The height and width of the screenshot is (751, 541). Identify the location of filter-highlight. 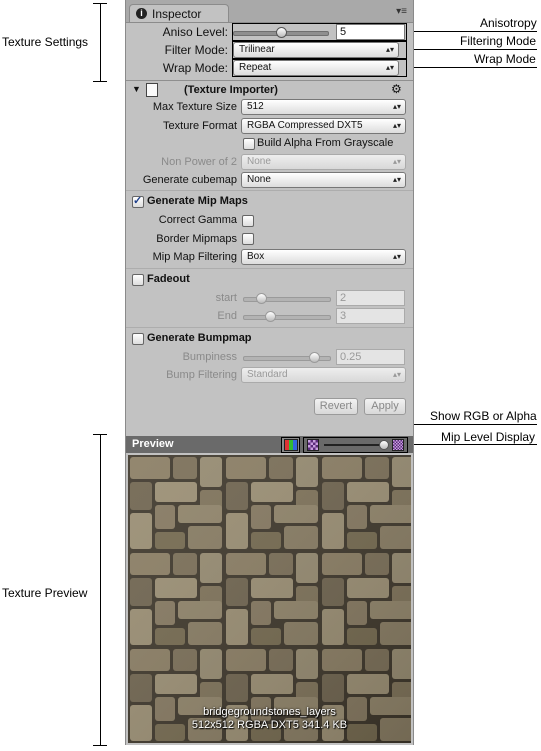
(319, 50).